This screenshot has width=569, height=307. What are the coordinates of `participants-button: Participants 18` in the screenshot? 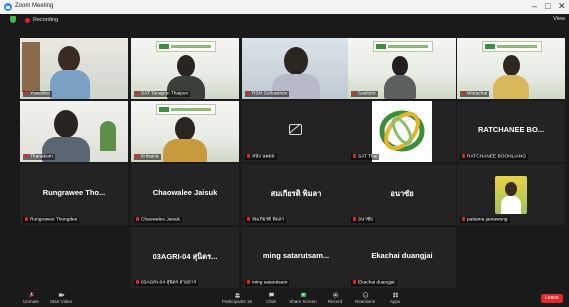 It's located at (237, 298).